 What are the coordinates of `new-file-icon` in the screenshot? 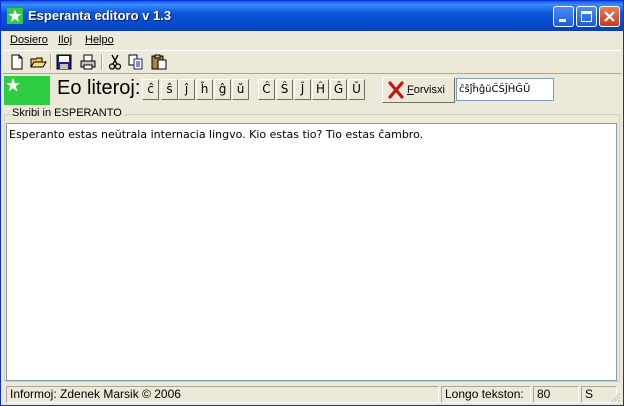 It's located at (17, 62).